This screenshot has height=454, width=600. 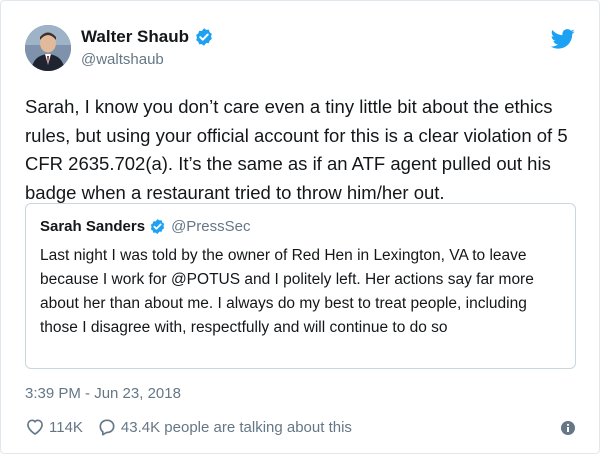 I want to click on like-count: 114K, so click(x=66, y=427).